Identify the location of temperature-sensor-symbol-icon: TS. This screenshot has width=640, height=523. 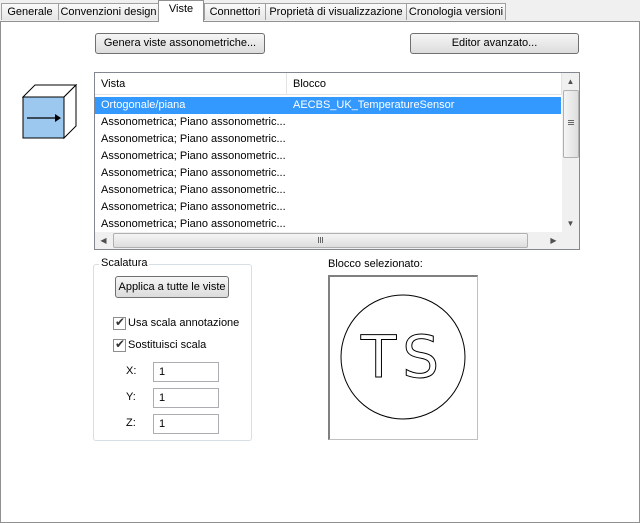
(403, 357).